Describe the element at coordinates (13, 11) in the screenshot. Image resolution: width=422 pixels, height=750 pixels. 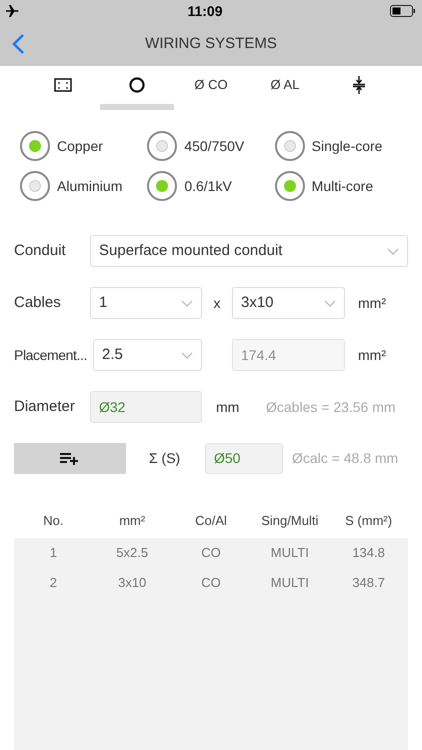
I see `airplane-icon` at that location.